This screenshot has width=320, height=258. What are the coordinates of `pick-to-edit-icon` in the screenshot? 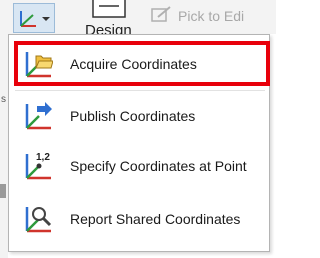 It's located at (161, 14).